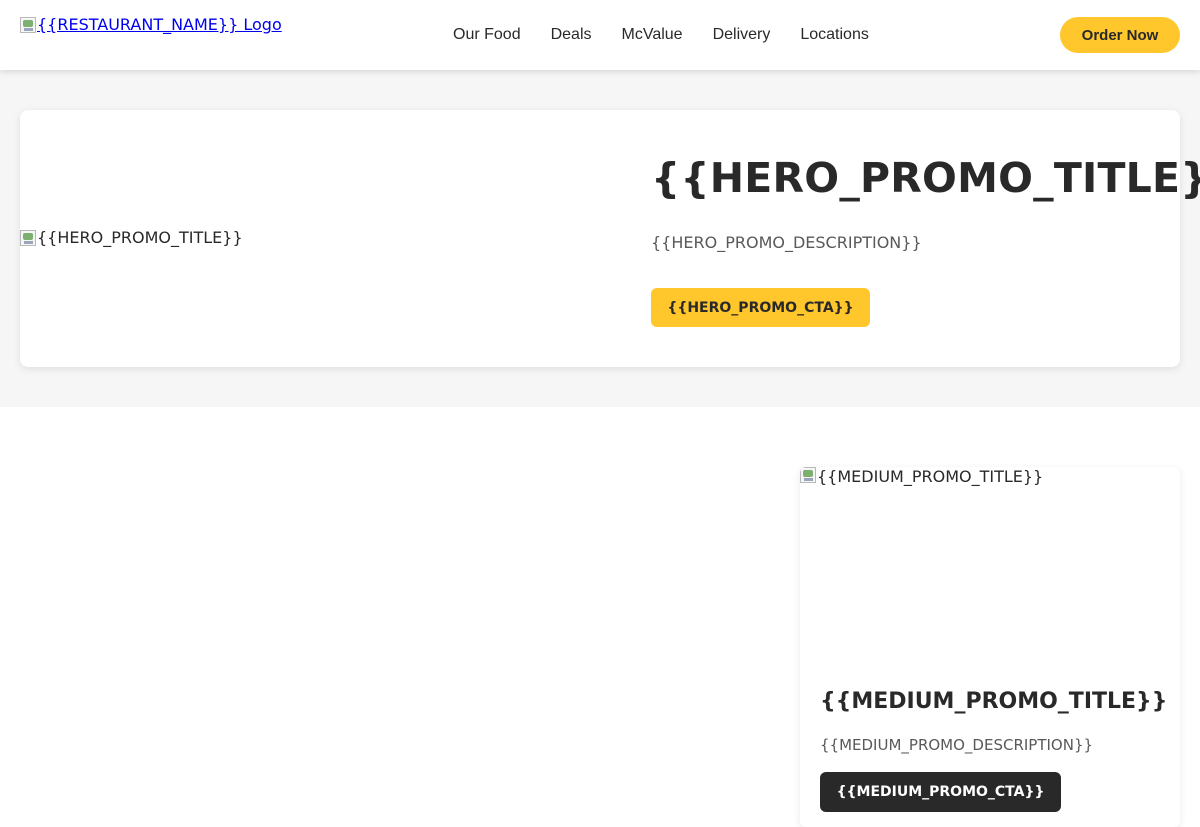 This screenshot has width=1200, height=827. Describe the element at coordinates (834, 35) in the screenshot. I see `nav-item-locations: Locations` at that location.